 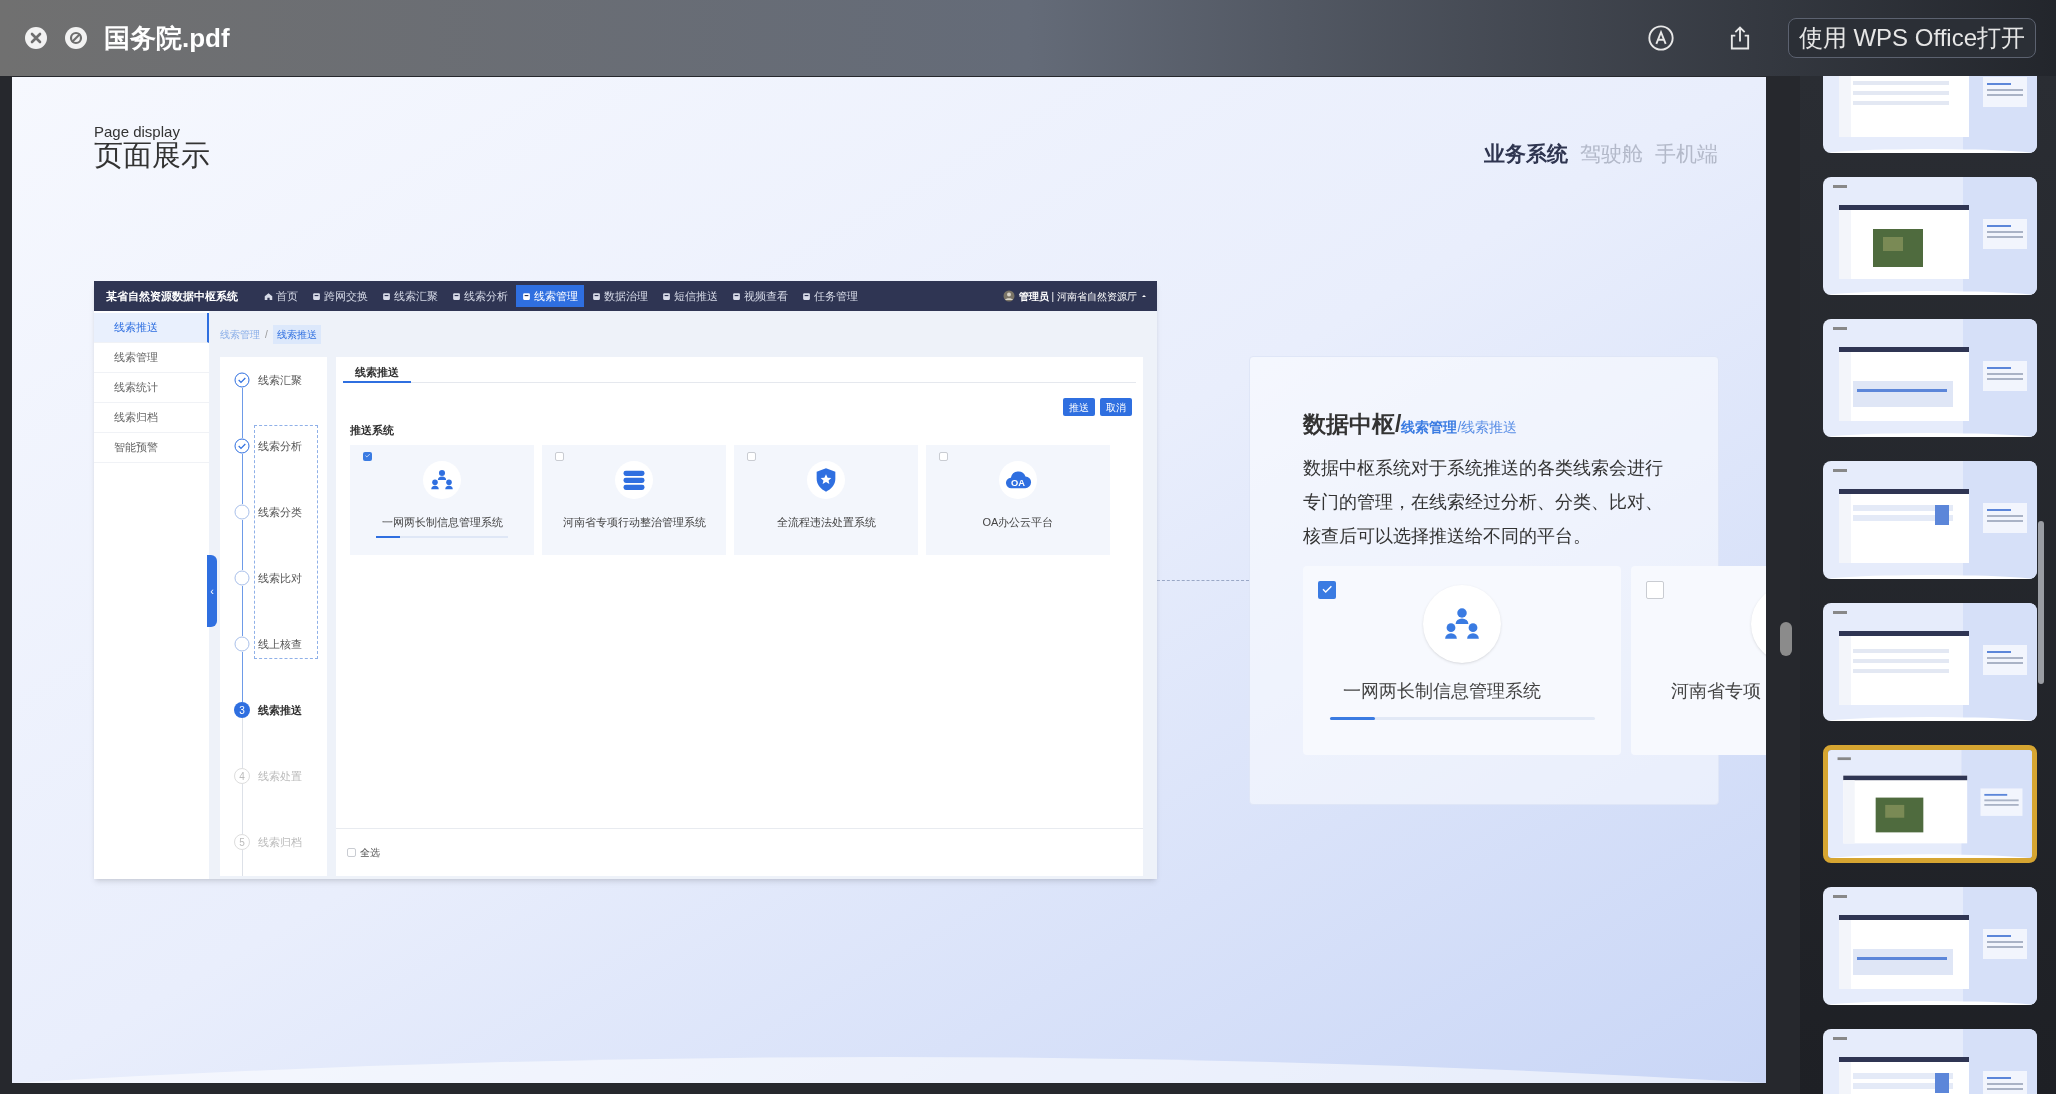 What do you see at coordinates (1429, 428) in the screenshot?
I see `callout-title-part: 线索管理` at bounding box center [1429, 428].